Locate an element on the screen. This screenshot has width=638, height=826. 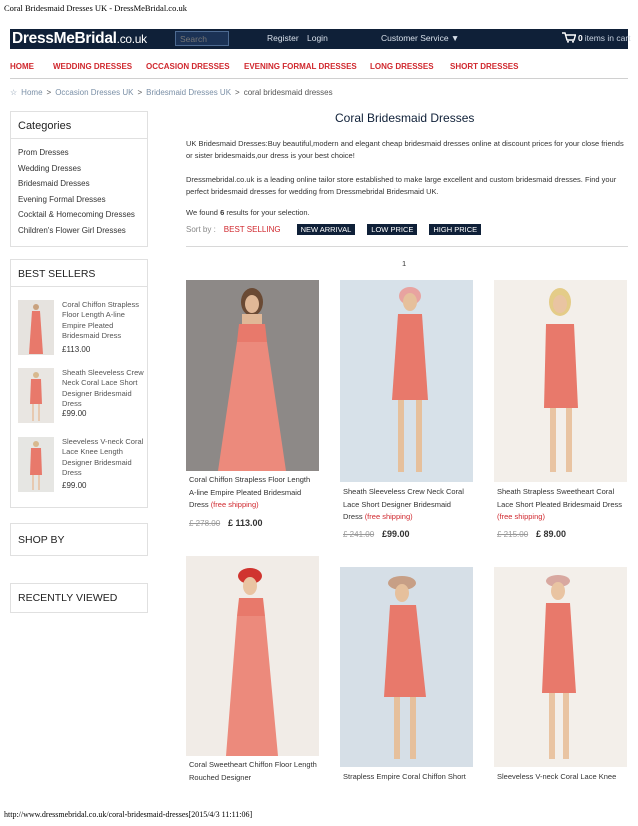
nav-occasion-dresses: OCCASION DRESSES is located at coordinates (188, 66).